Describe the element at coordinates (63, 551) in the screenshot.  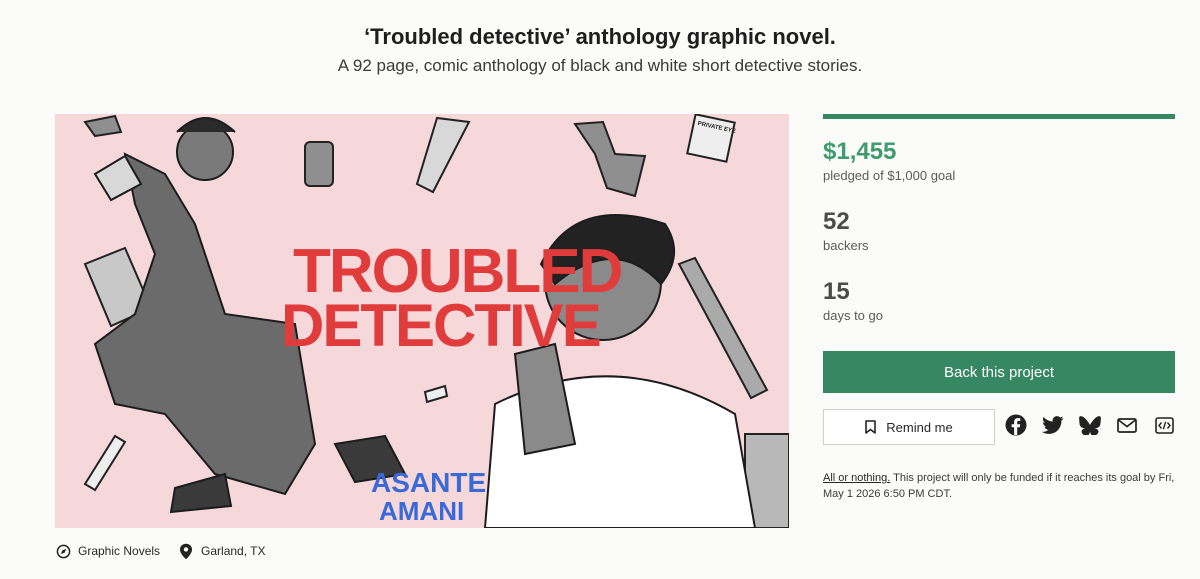
I see `compass-icon` at that location.